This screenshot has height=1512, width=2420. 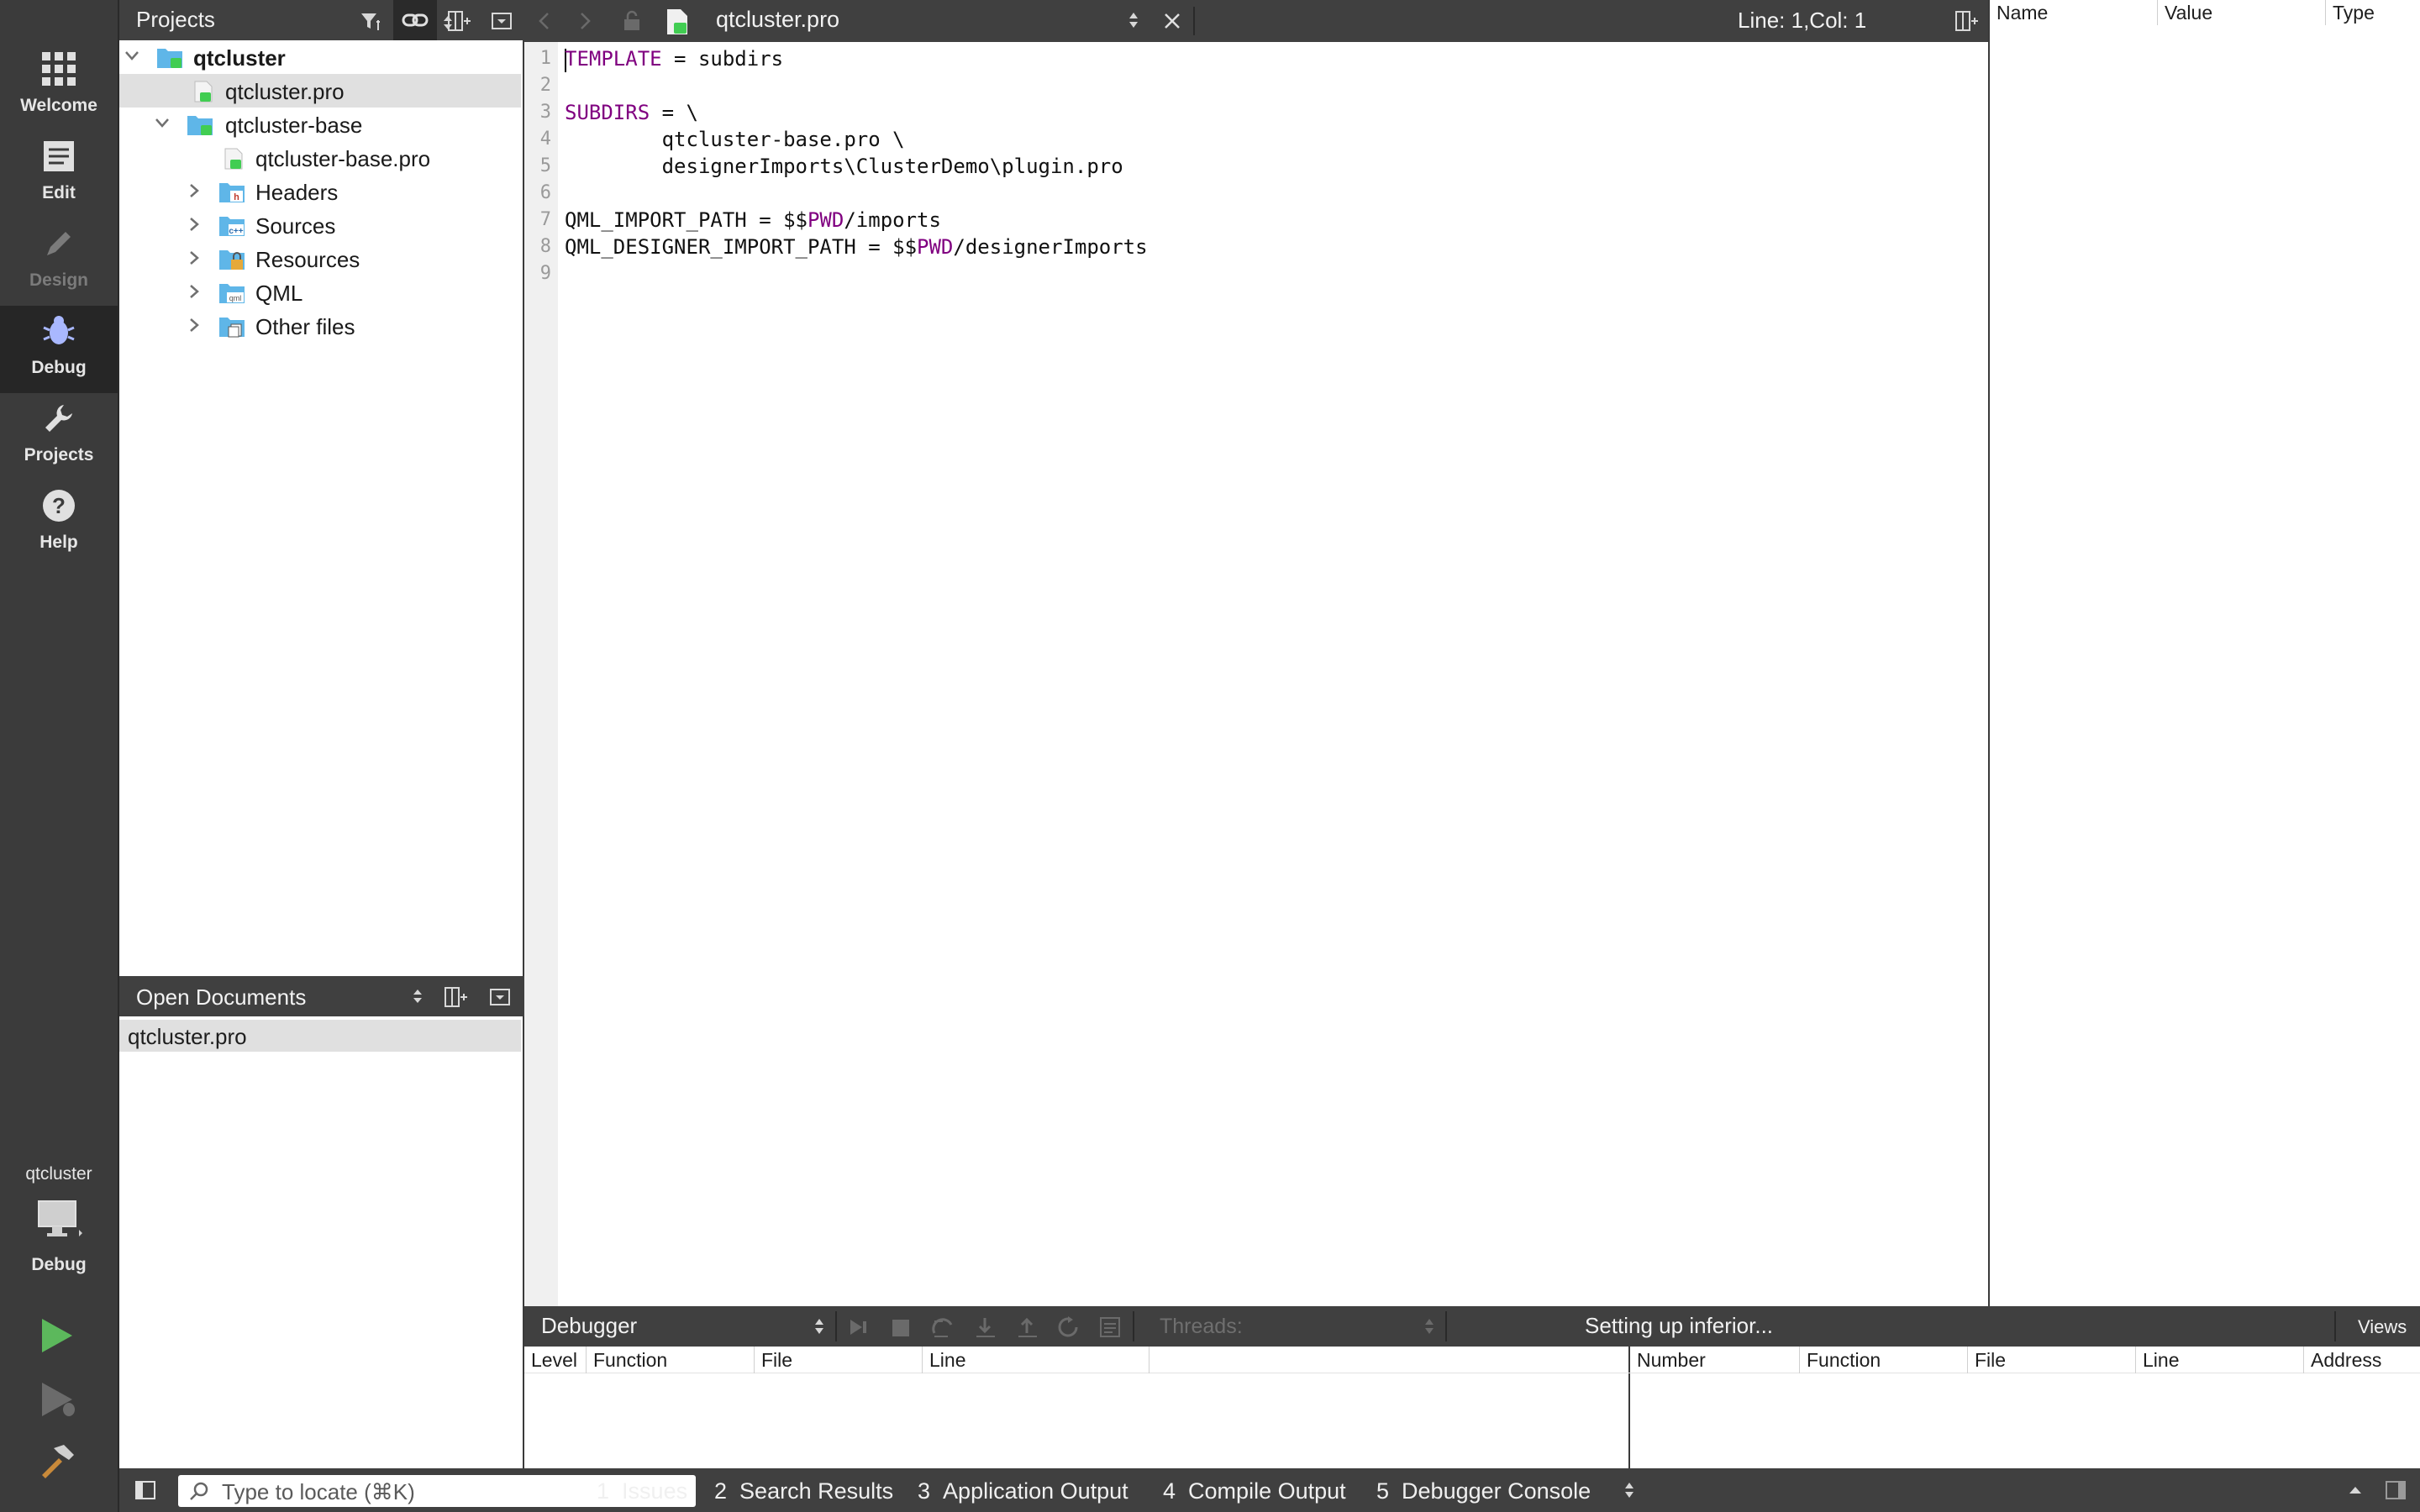 I want to click on line-number: 6, so click(x=545, y=192).